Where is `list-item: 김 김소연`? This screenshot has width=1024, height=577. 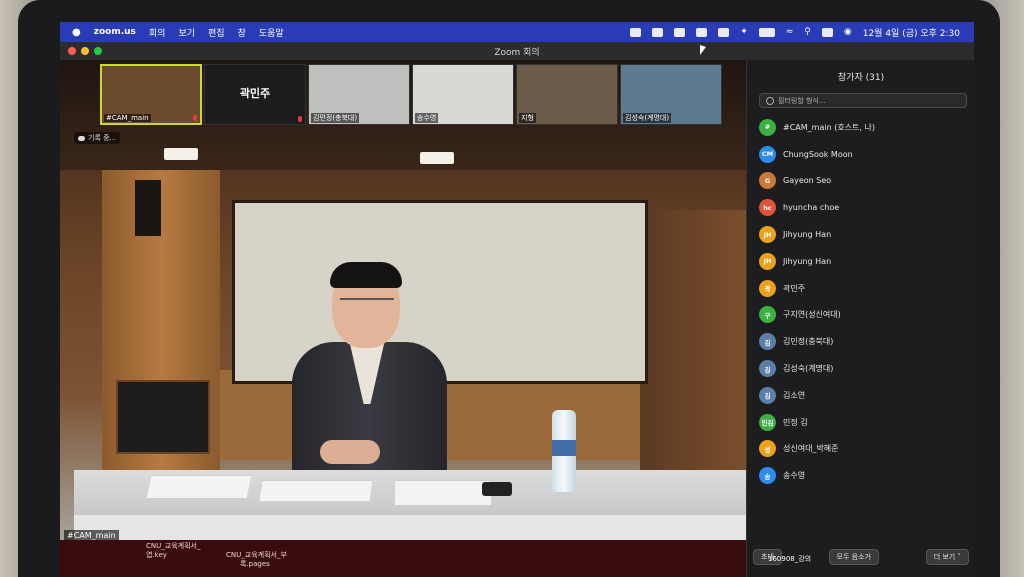 list-item: 김 김소연 is located at coordinates (866, 395).